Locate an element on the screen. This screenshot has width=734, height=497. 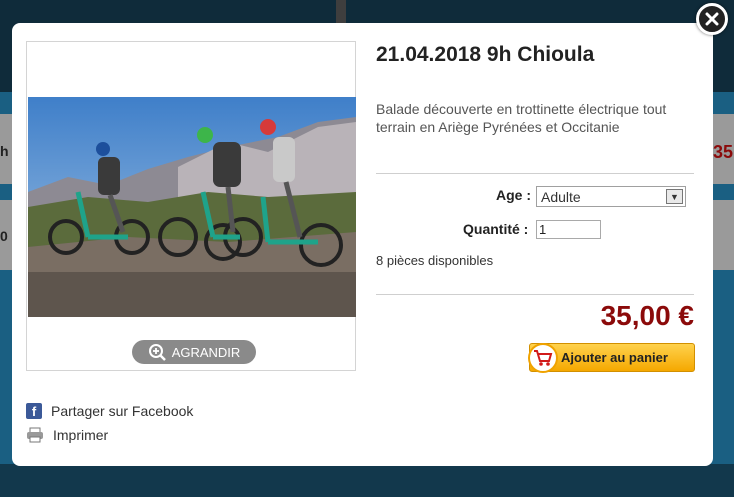
product-price: 35,00 € is located at coordinates (647, 315).